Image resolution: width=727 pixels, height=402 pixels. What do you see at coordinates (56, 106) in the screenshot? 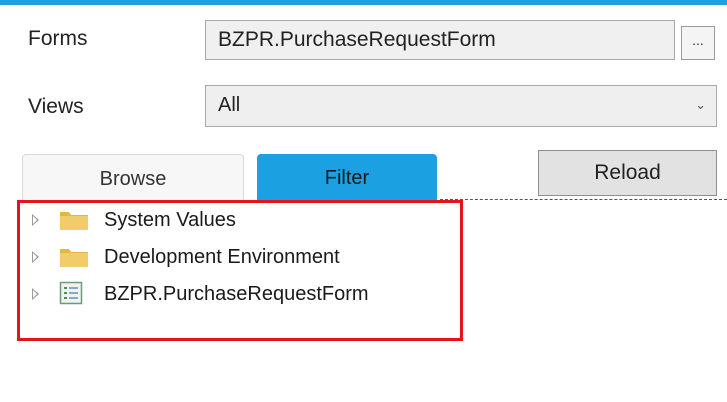
I see `views-label: Views` at bounding box center [56, 106].